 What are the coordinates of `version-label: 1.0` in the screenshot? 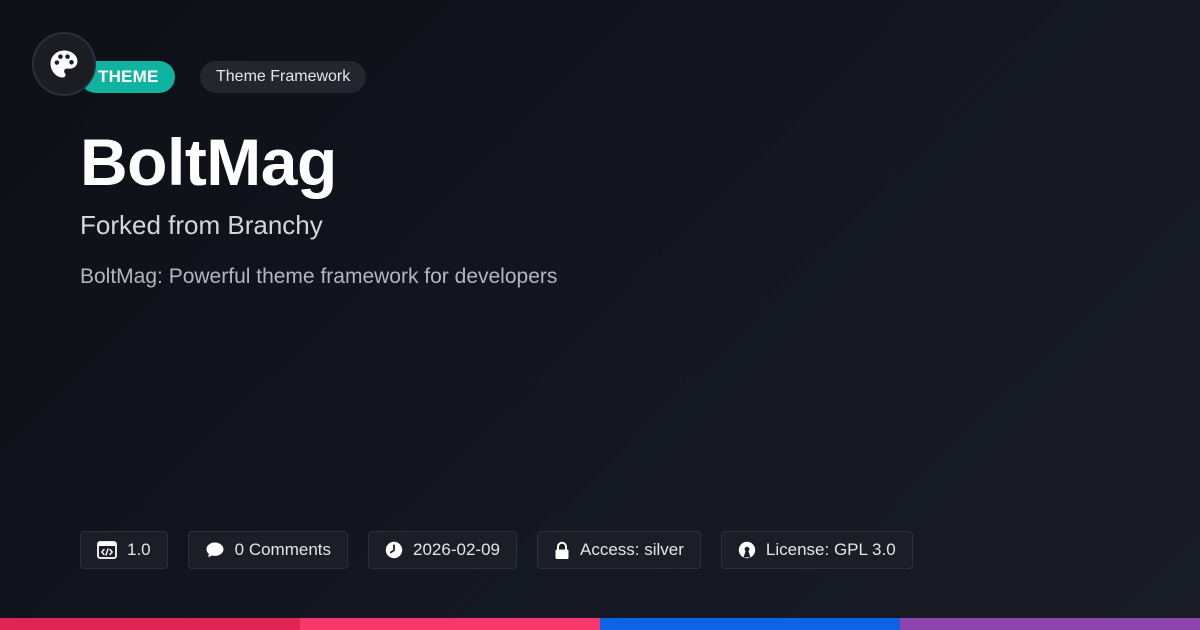 It's located at (139, 549).